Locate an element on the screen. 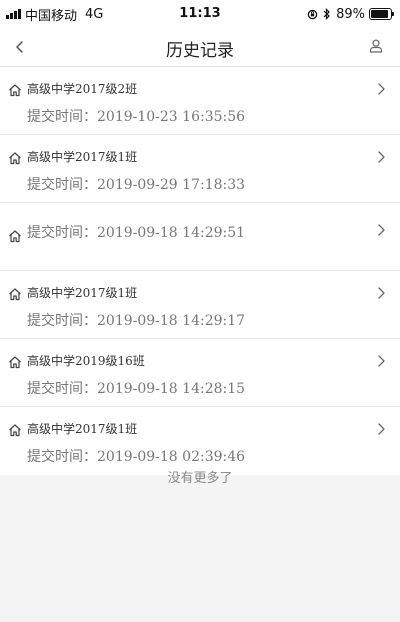  submit-time: 提交时间：2019-09-18 14:28:15 is located at coordinates (136, 388).